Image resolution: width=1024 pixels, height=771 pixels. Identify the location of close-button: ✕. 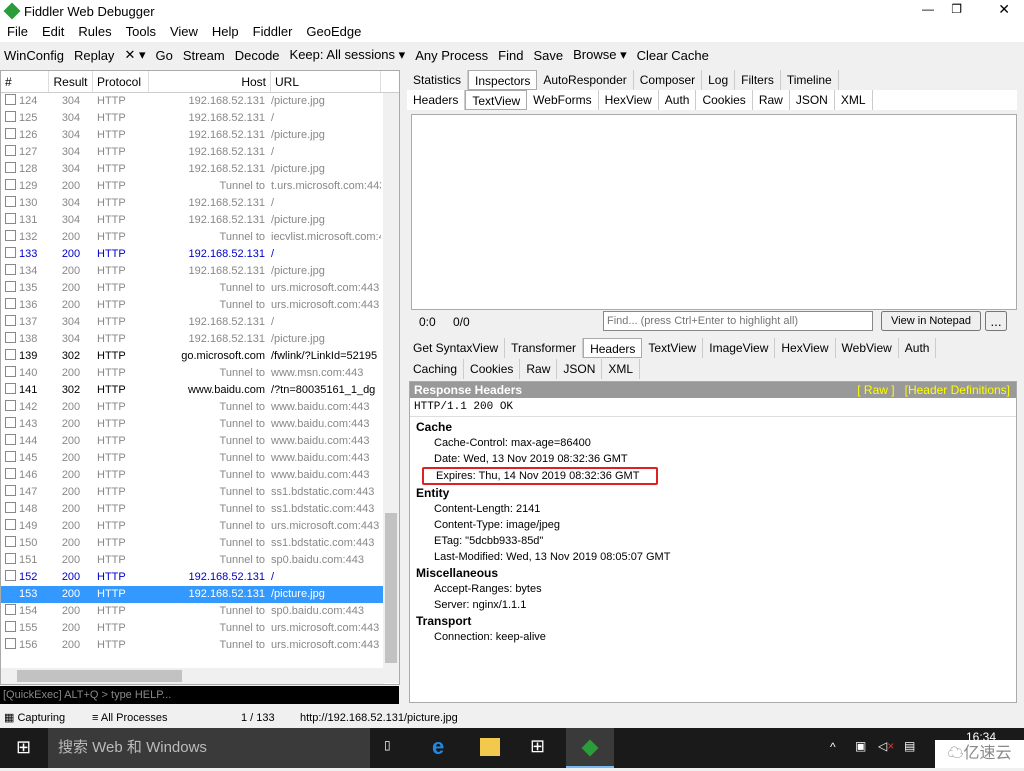
(1004, 9).